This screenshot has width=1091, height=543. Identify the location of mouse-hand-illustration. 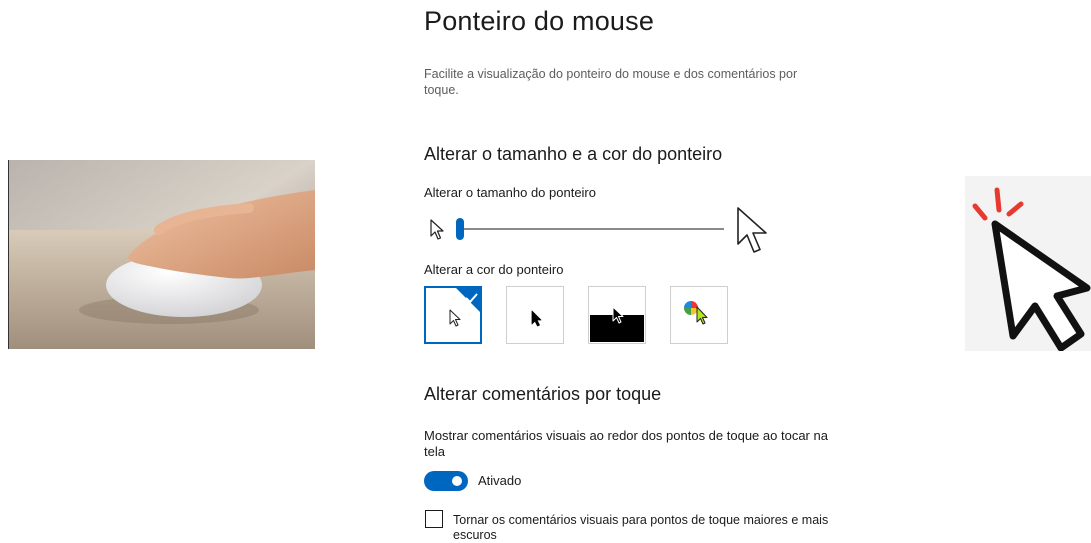
(162, 254).